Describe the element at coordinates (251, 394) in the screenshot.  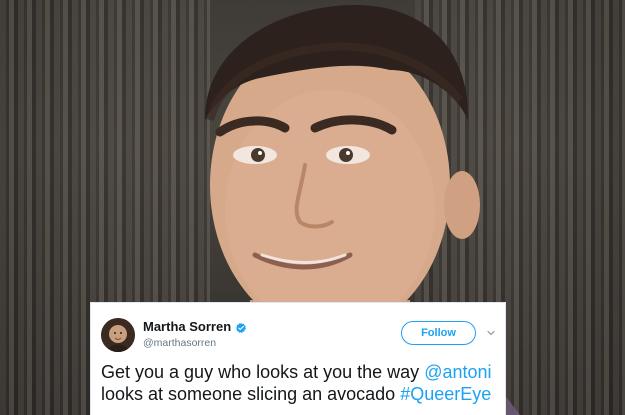
I see `tweet-text-part2: looks at someone slicing an avocado` at that location.